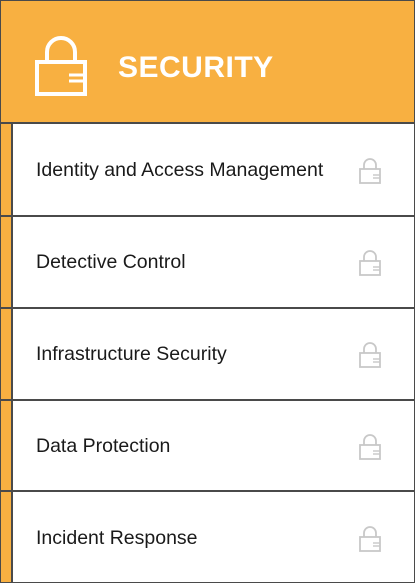  Describe the element at coordinates (196, 67) in the screenshot. I see `header-title: SECURITY` at that location.